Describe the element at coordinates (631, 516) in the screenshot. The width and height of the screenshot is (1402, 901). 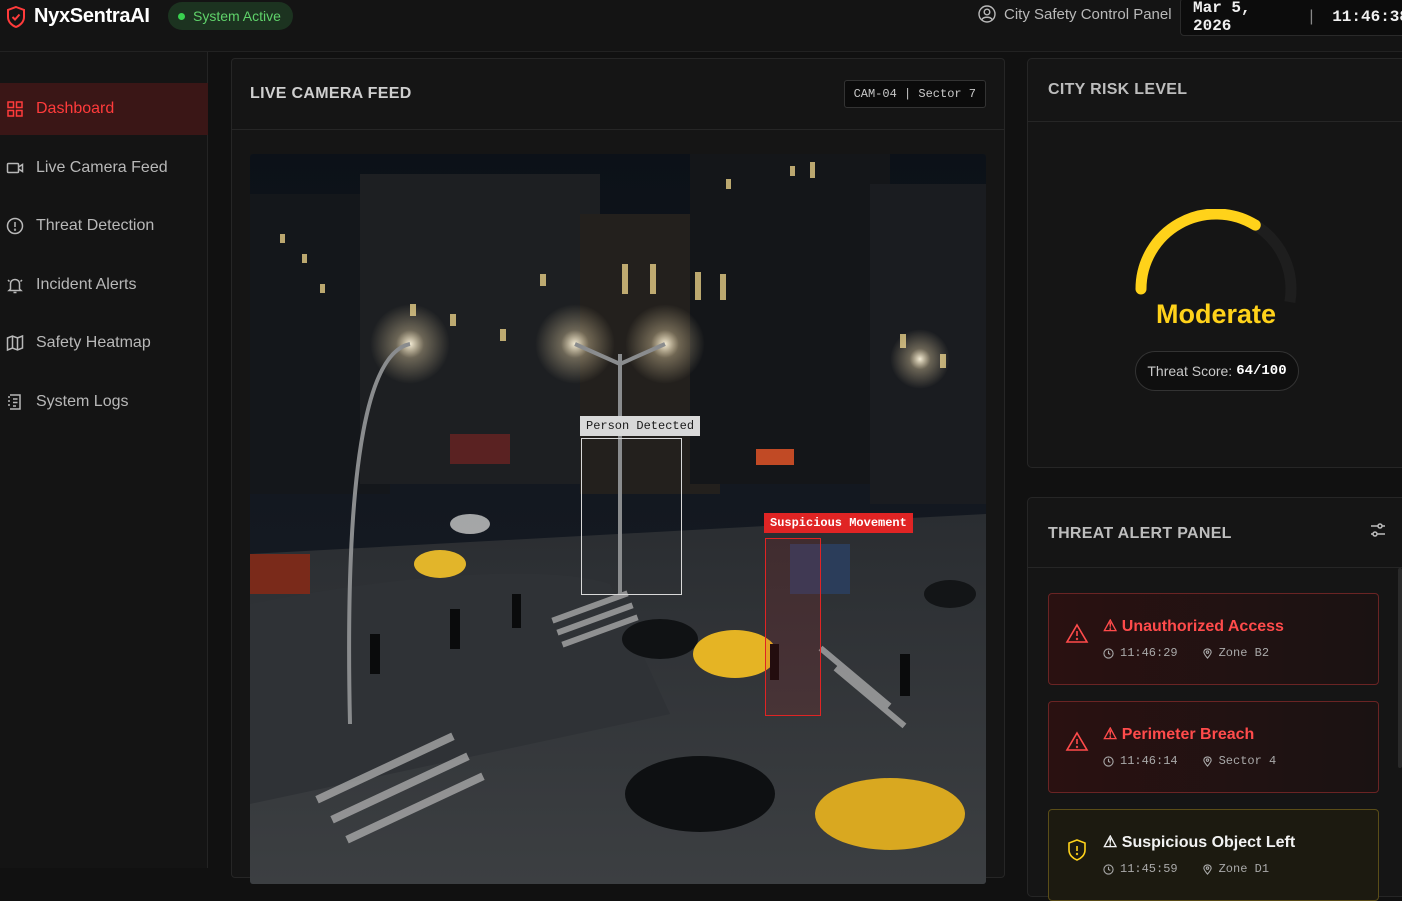
I see `person-detection-box` at that location.